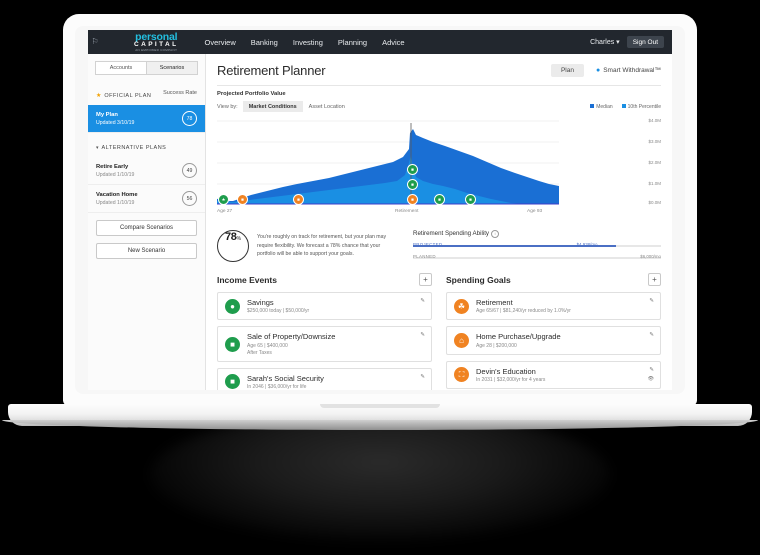 Image resolution: width=760 pixels, height=555 pixels. What do you see at coordinates (641, 106) in the screenshot?
I see `legend-item-10th-percentile: 10th Percentile` at bounding box center [641, 106].